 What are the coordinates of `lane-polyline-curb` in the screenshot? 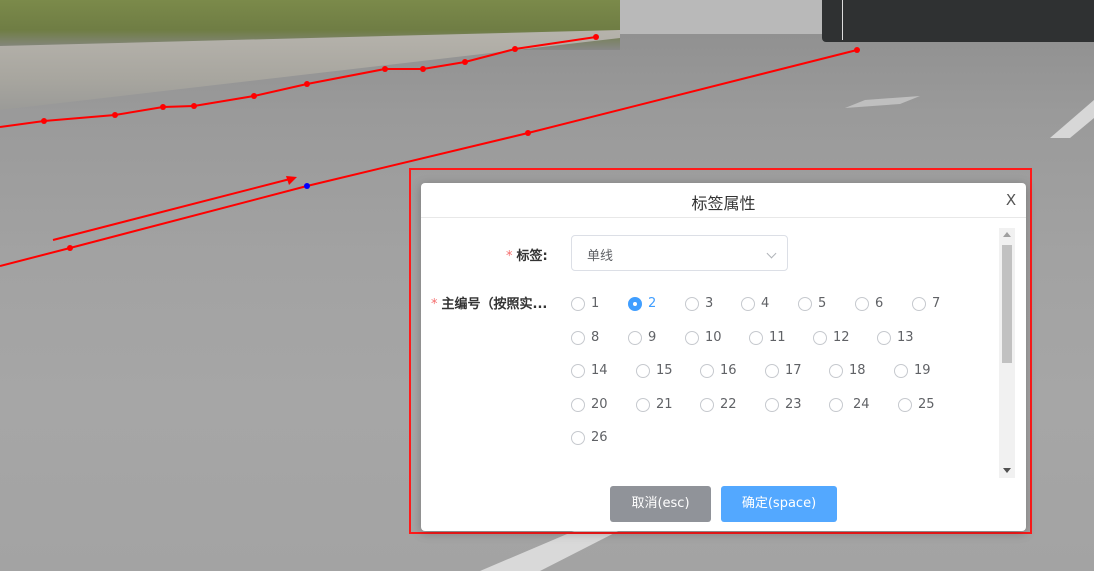 It's located at (298, 82).